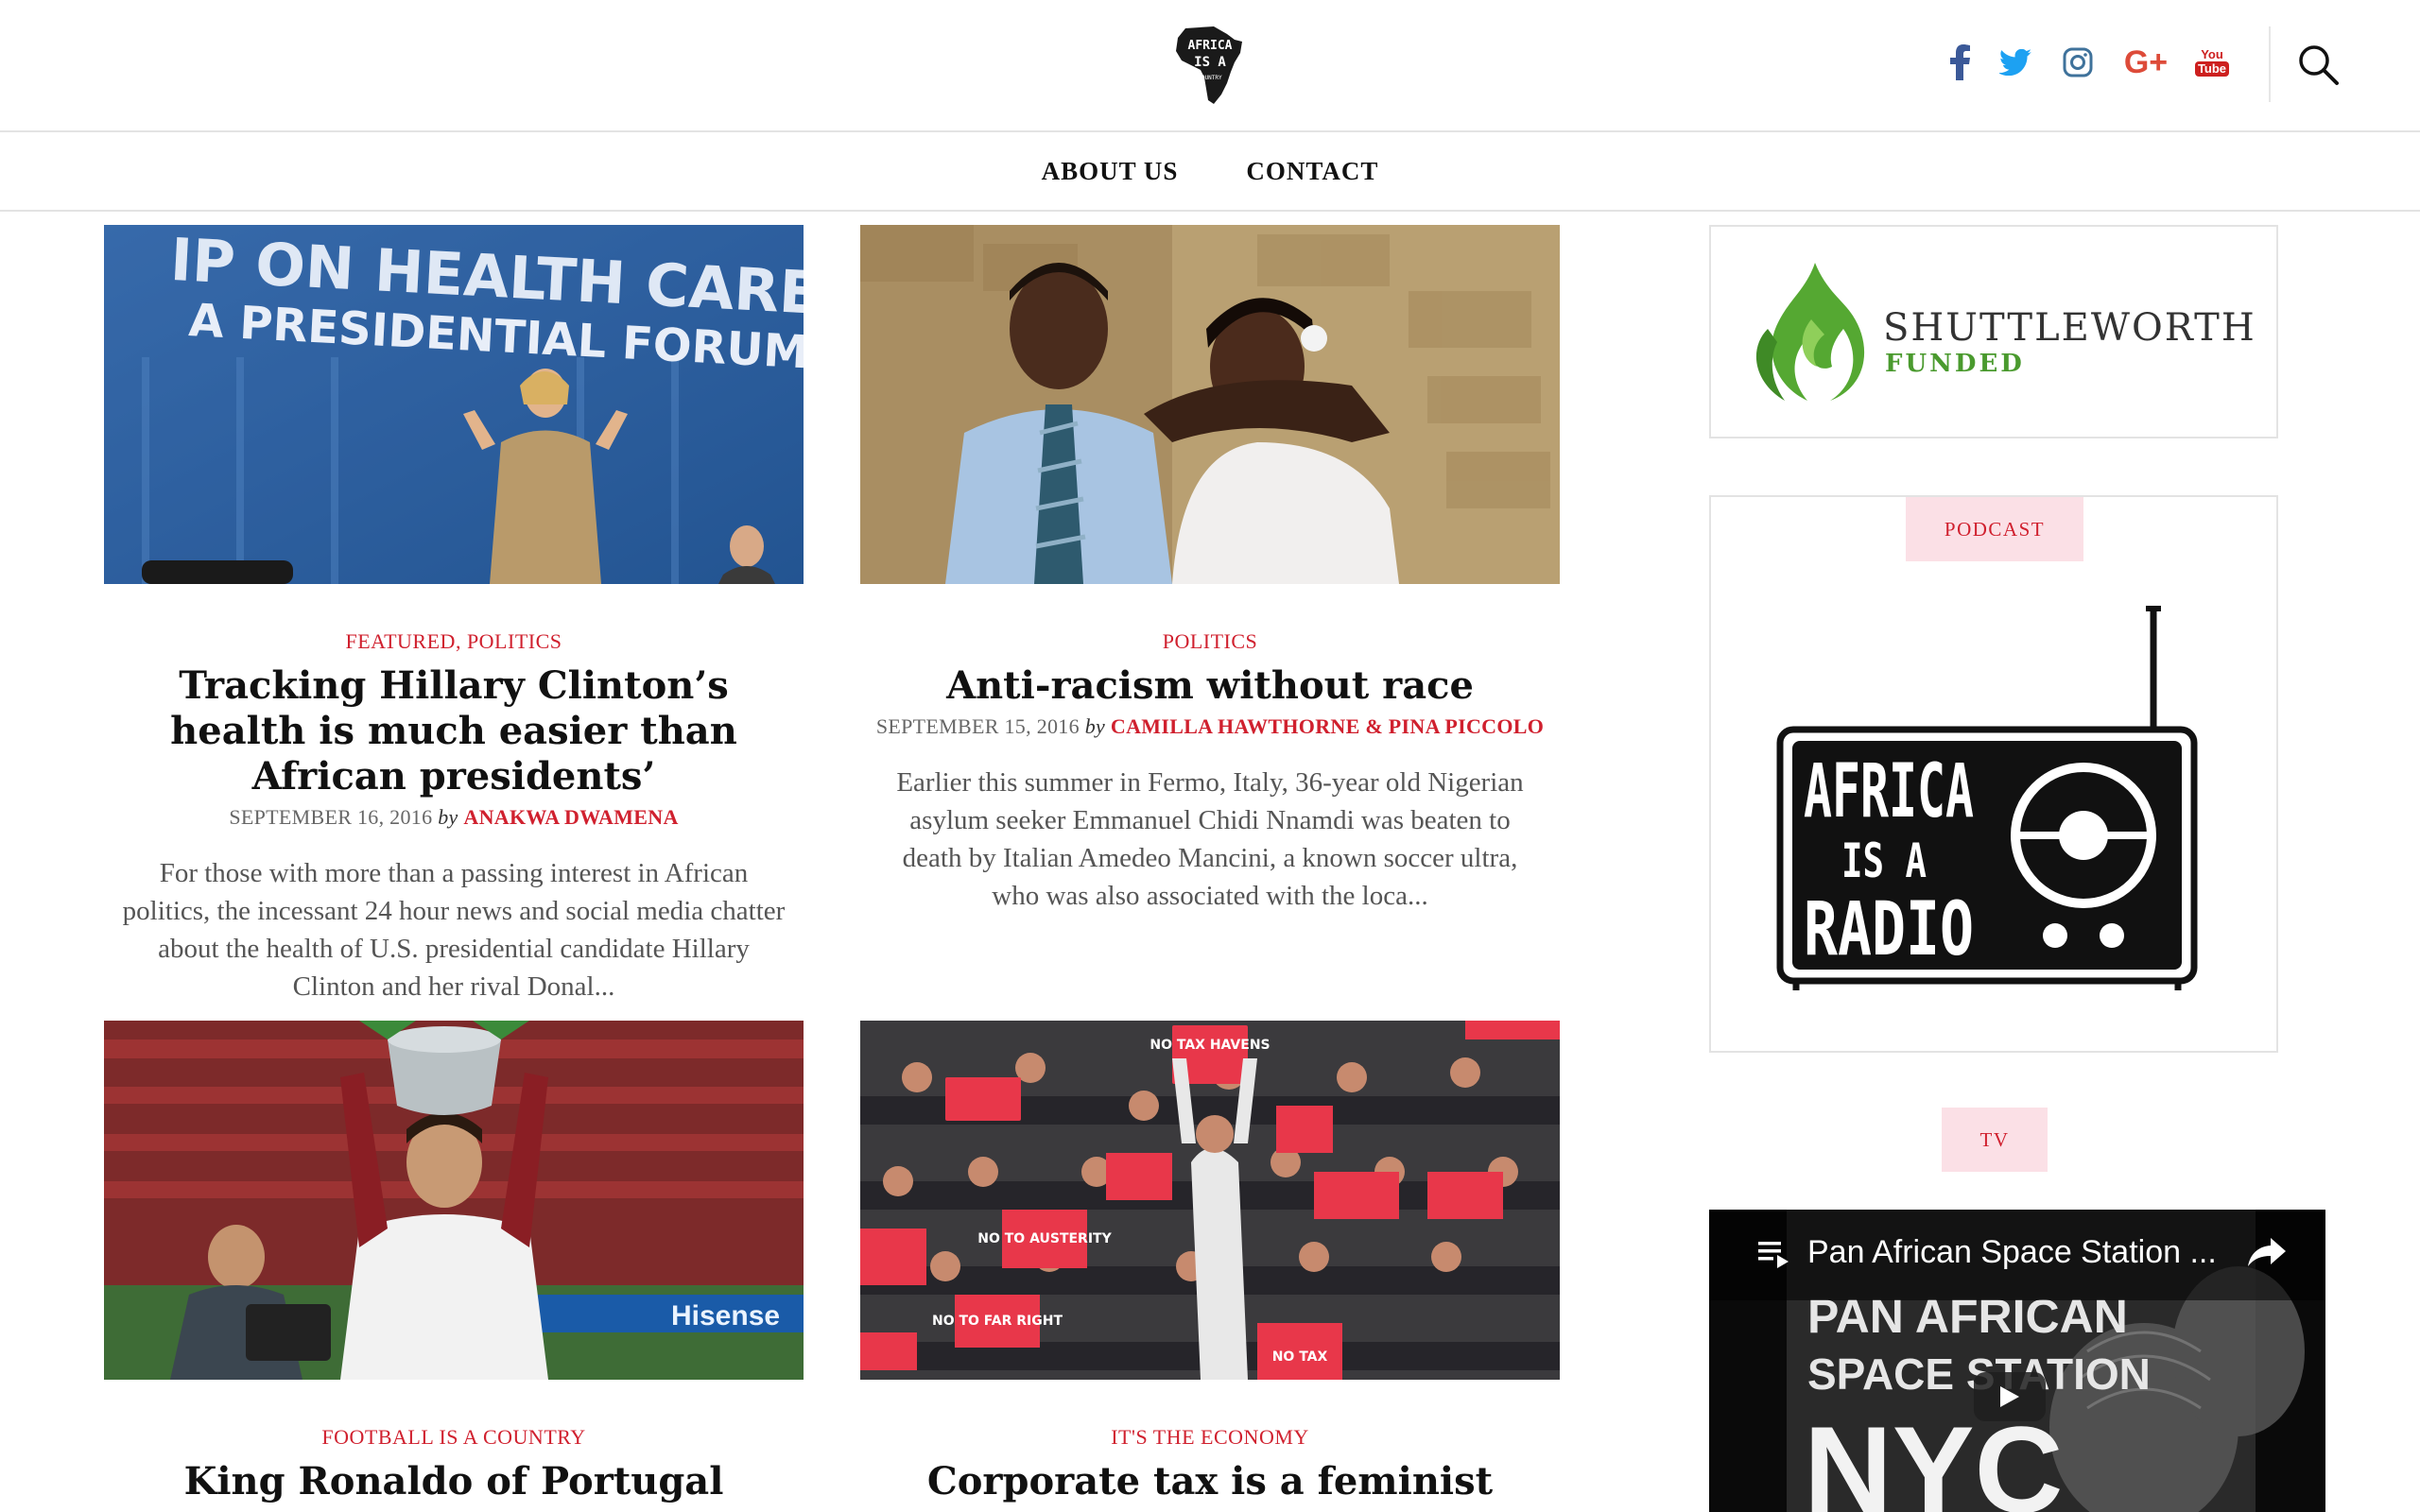 Image resolution: width=2420 pixels, height=1512 pixels. Describe the element at coordinates (1994, 529) in the screenshot. I see `podcast-label: PODCAST` at that location.